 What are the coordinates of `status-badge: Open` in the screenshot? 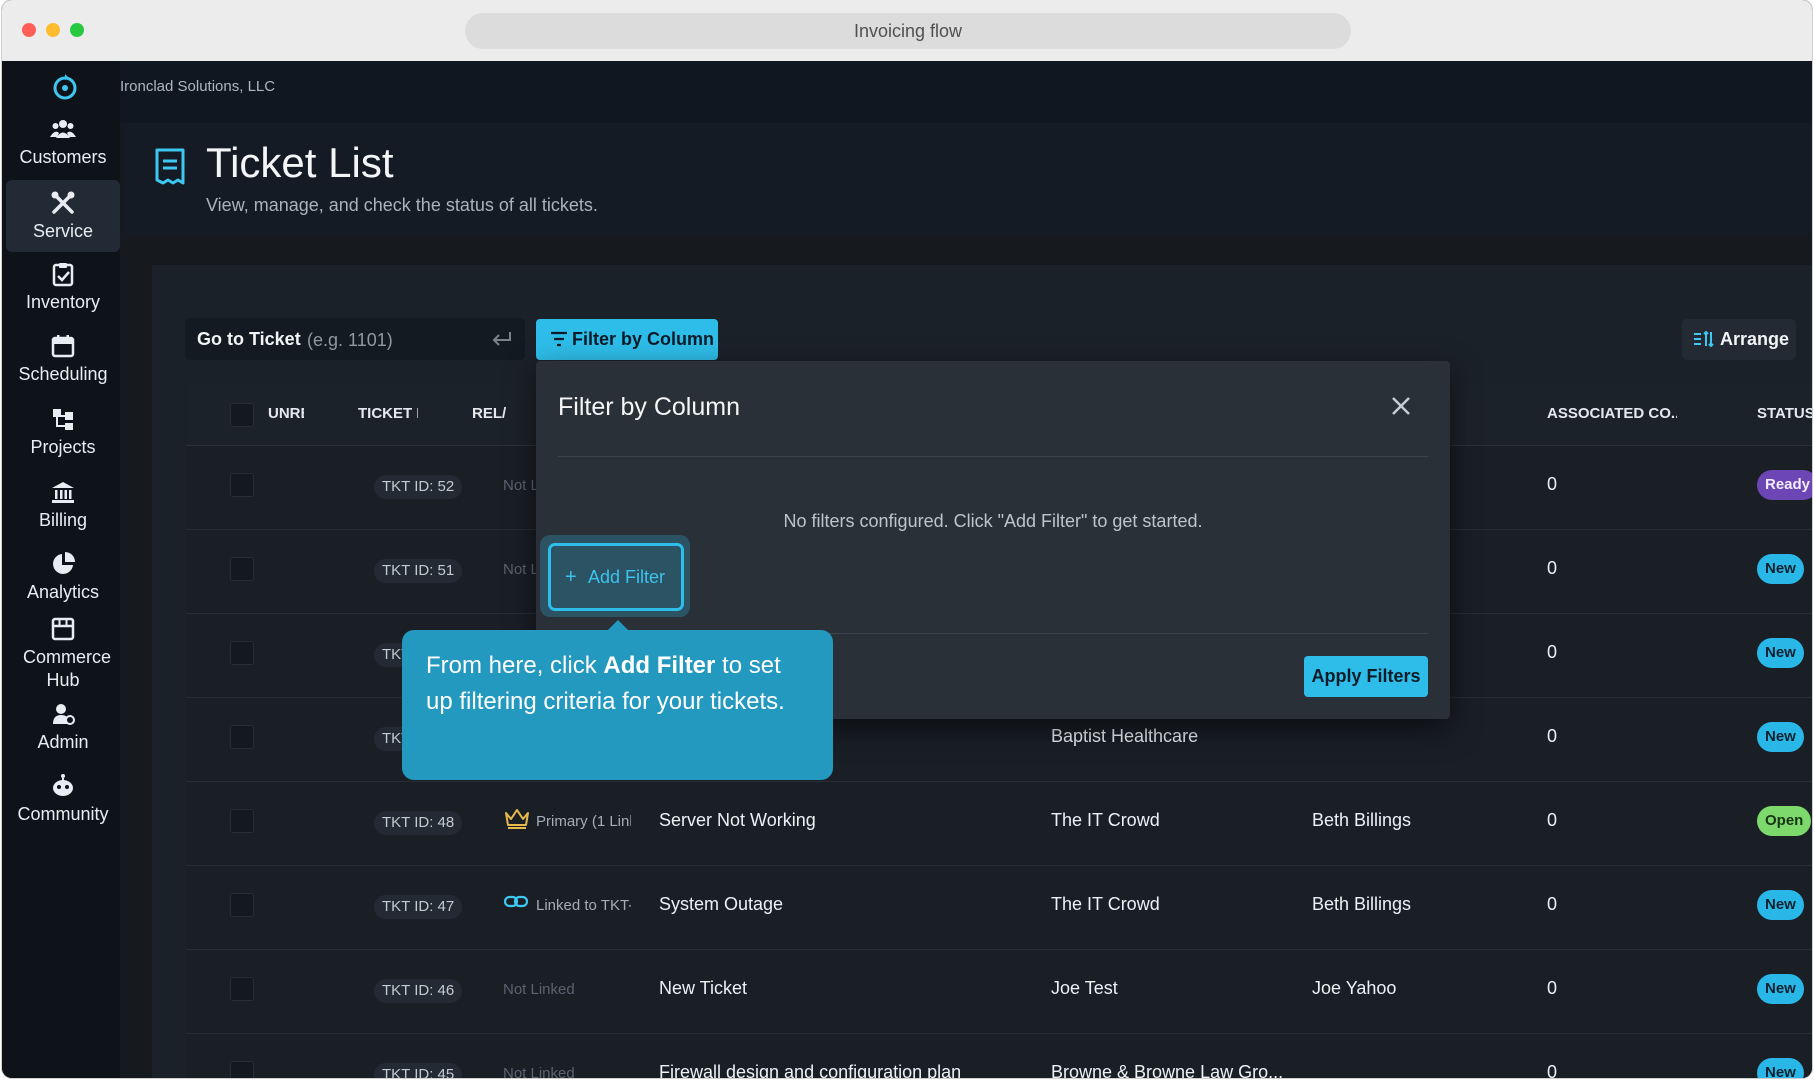 It's located at (1784, 821).